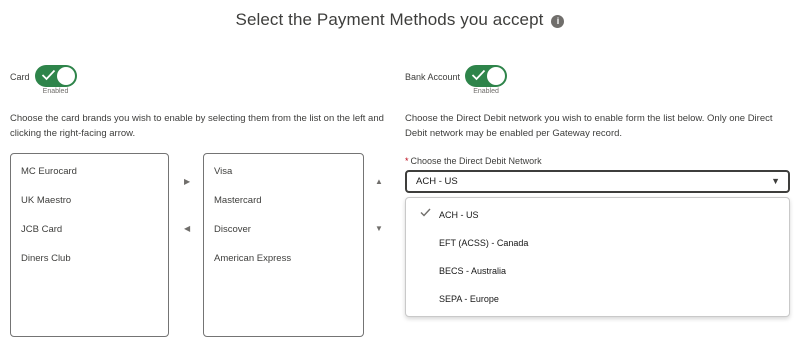  Describe the element at coordinates (46, 258) in the screenshot. I see `list-item: Diners Club` at that location.